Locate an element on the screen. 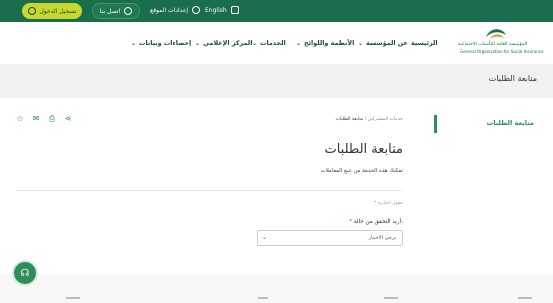 Image resolution: width=553 pixels, height=303 pixels. chat-support-button: ☊ is located at coordinates (25, 273).